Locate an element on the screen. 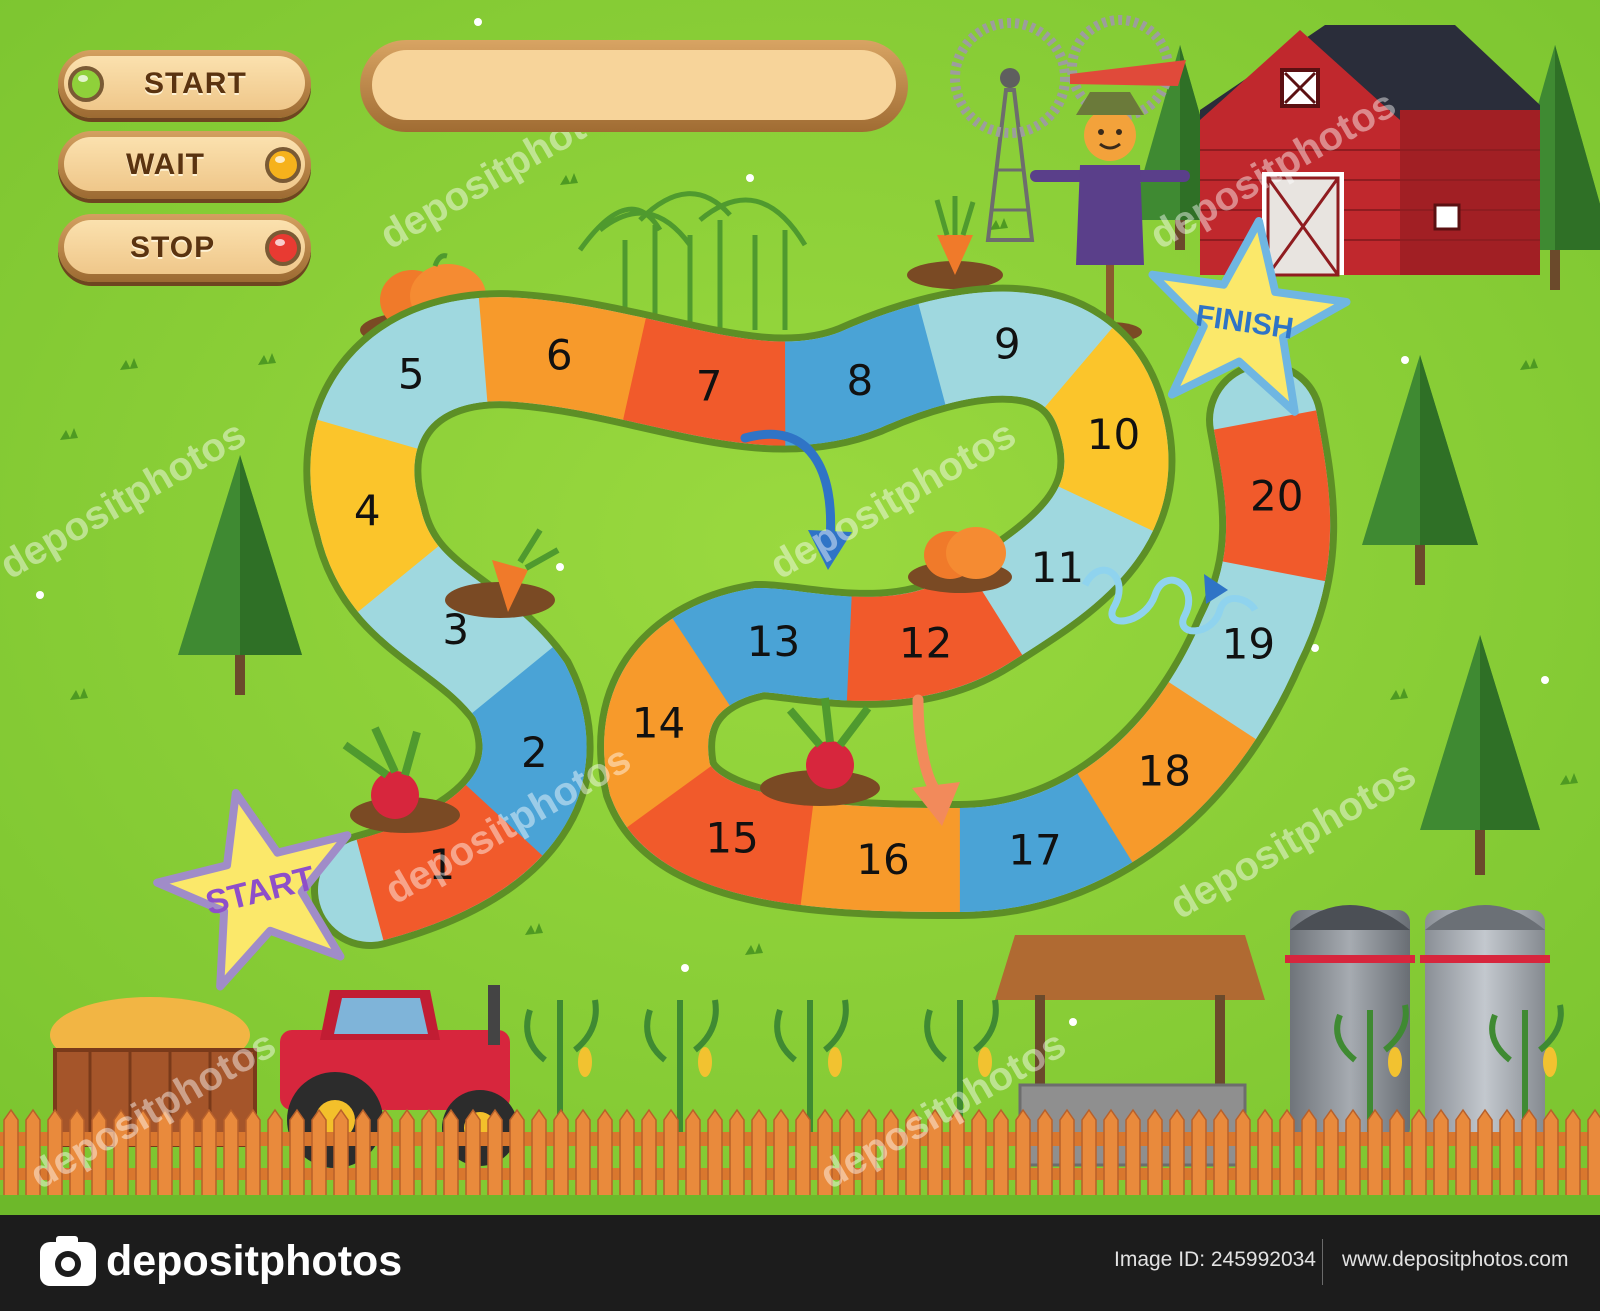 The height and width of the screenshot is (1311, 1600). tile-number-15: 15 is located at coordinates (731, 837).